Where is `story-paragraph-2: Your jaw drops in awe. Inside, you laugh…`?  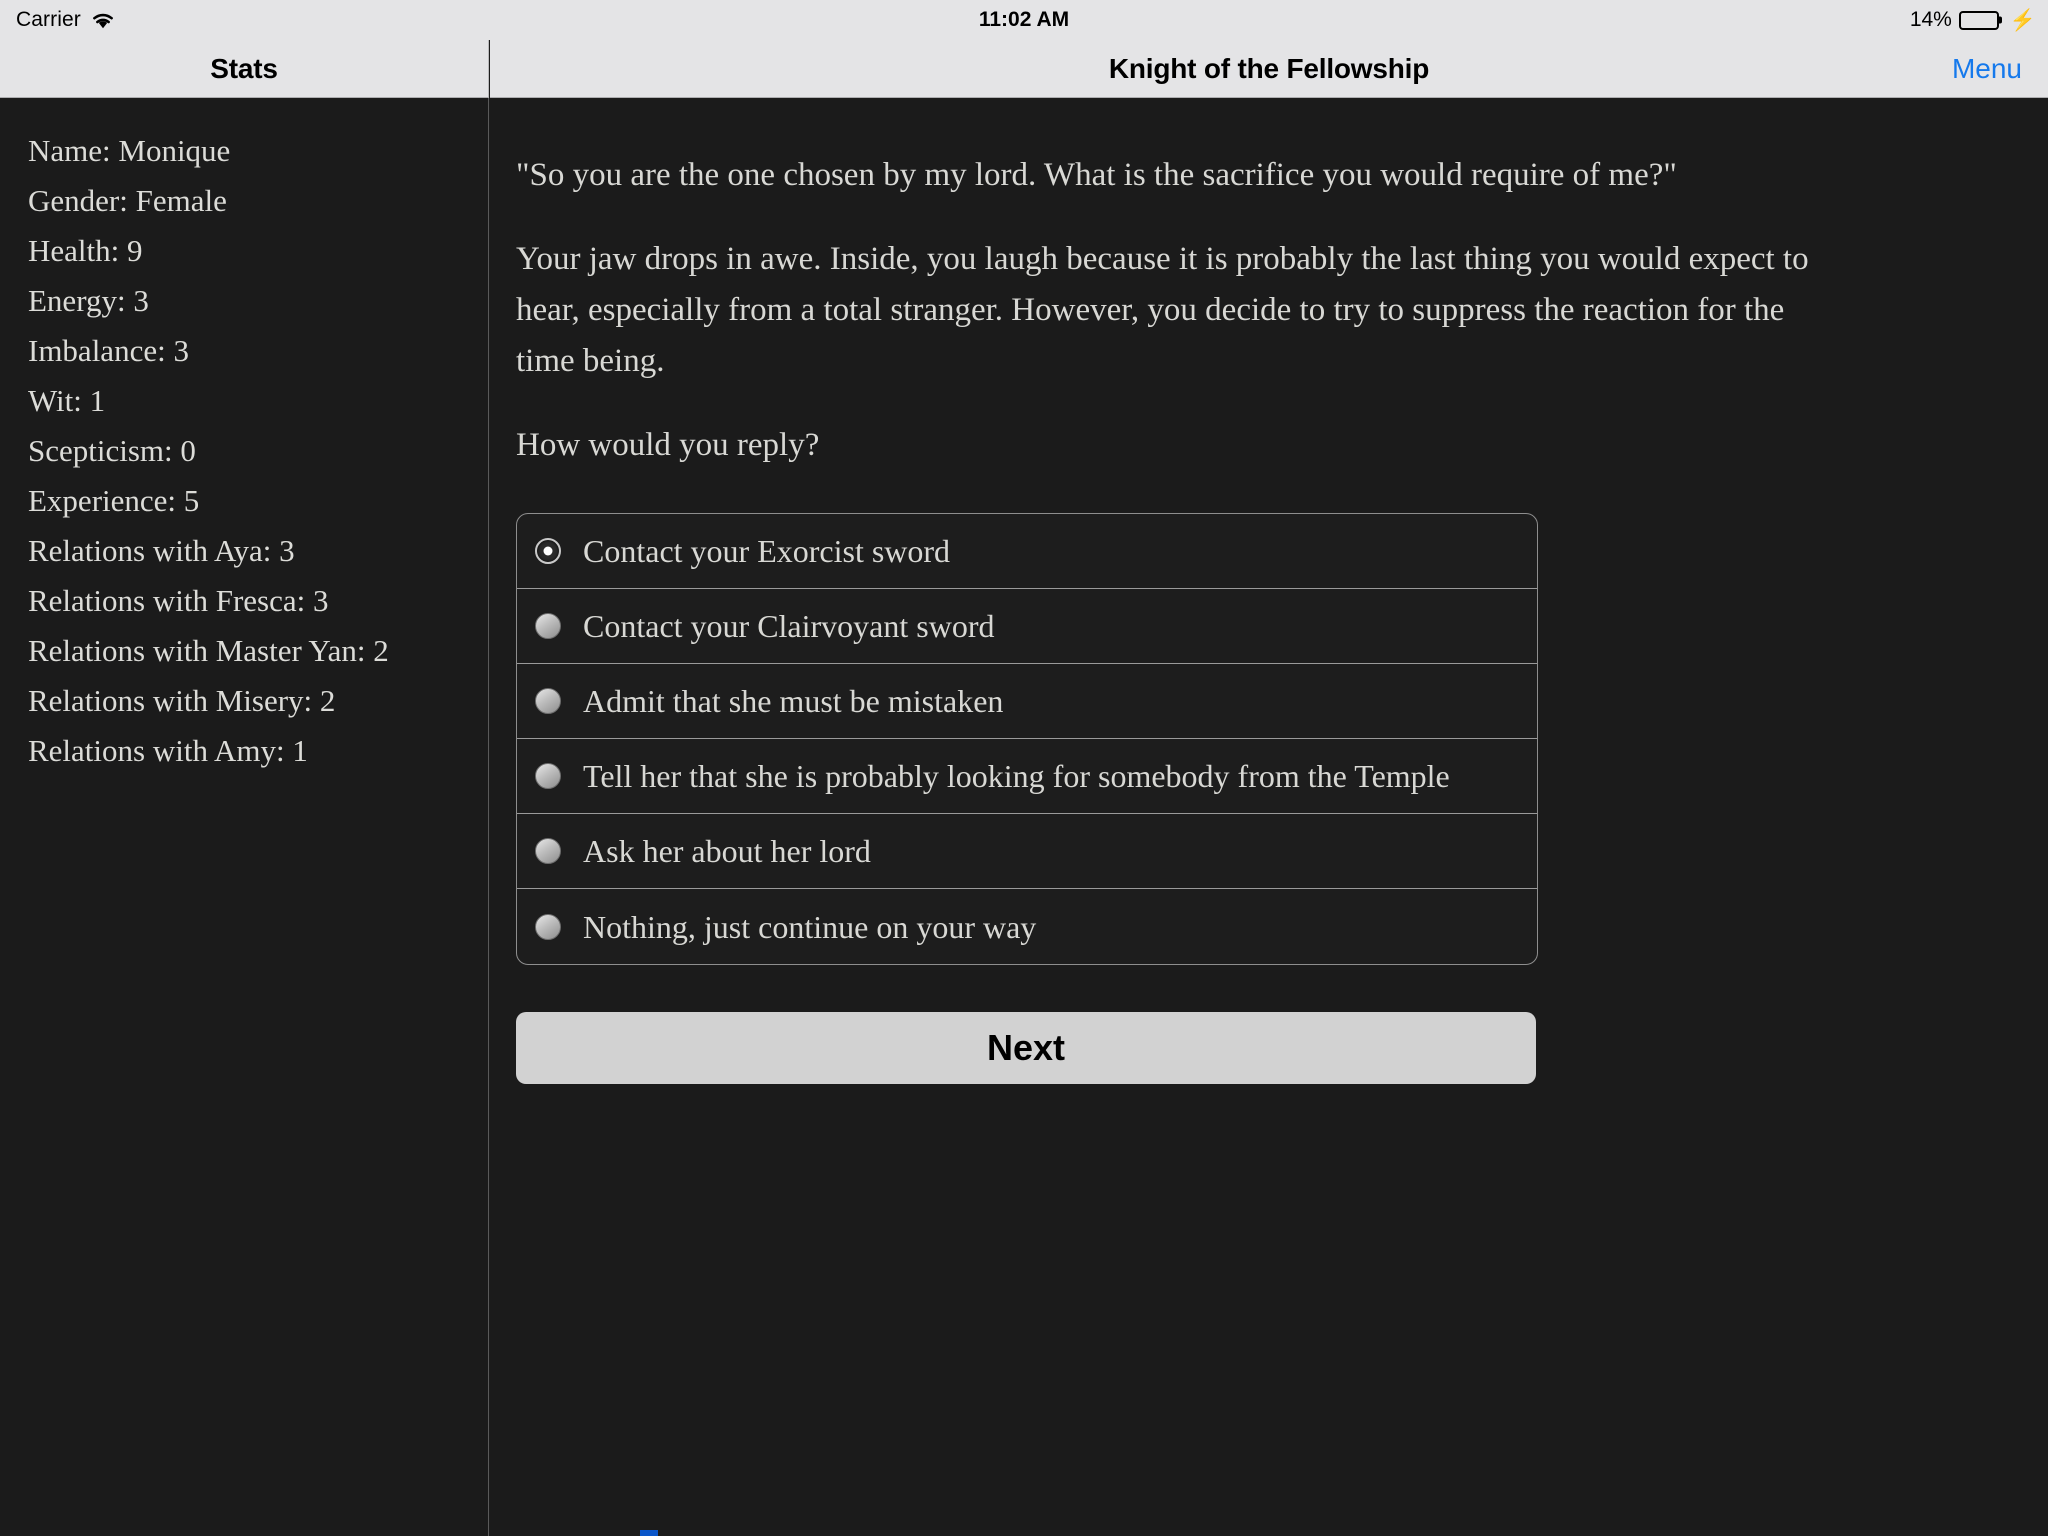
story-paragraph-2: Your jaw drops in awe. Inside, you laugh… is located at coordinates (1162, 310).